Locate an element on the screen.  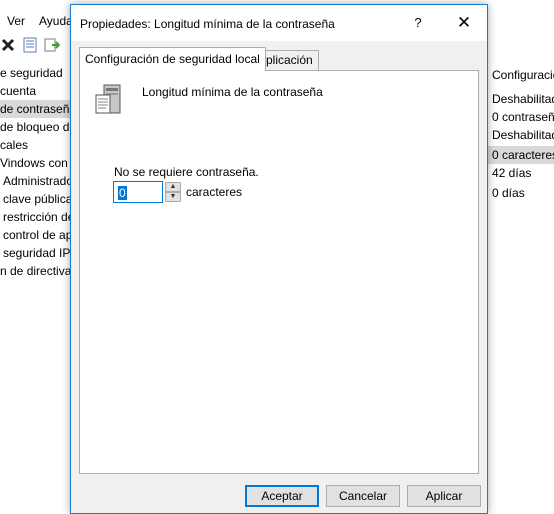
delete-icon is located at coordinates (8, 45).